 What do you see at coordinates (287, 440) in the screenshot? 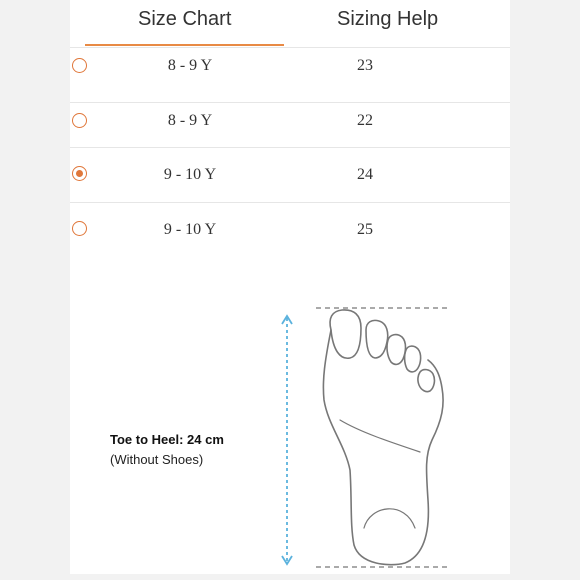
I see `length-arrow` at bounding box center [287, 440].